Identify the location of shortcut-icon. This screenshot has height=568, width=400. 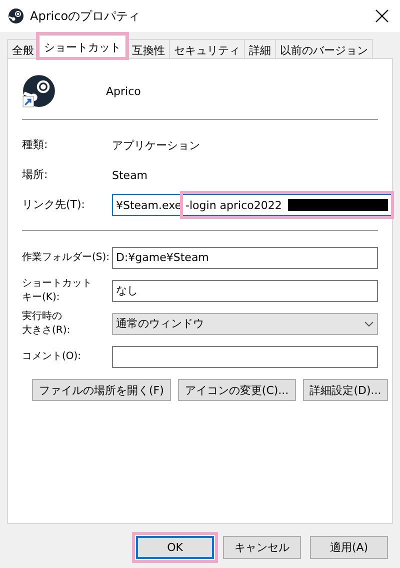
(39, 91).